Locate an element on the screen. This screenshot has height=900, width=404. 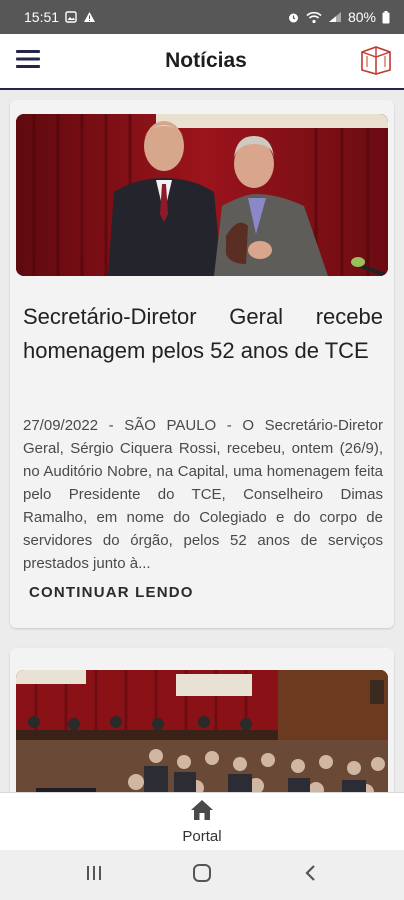
menu-button is located at coordinates (28, 61).